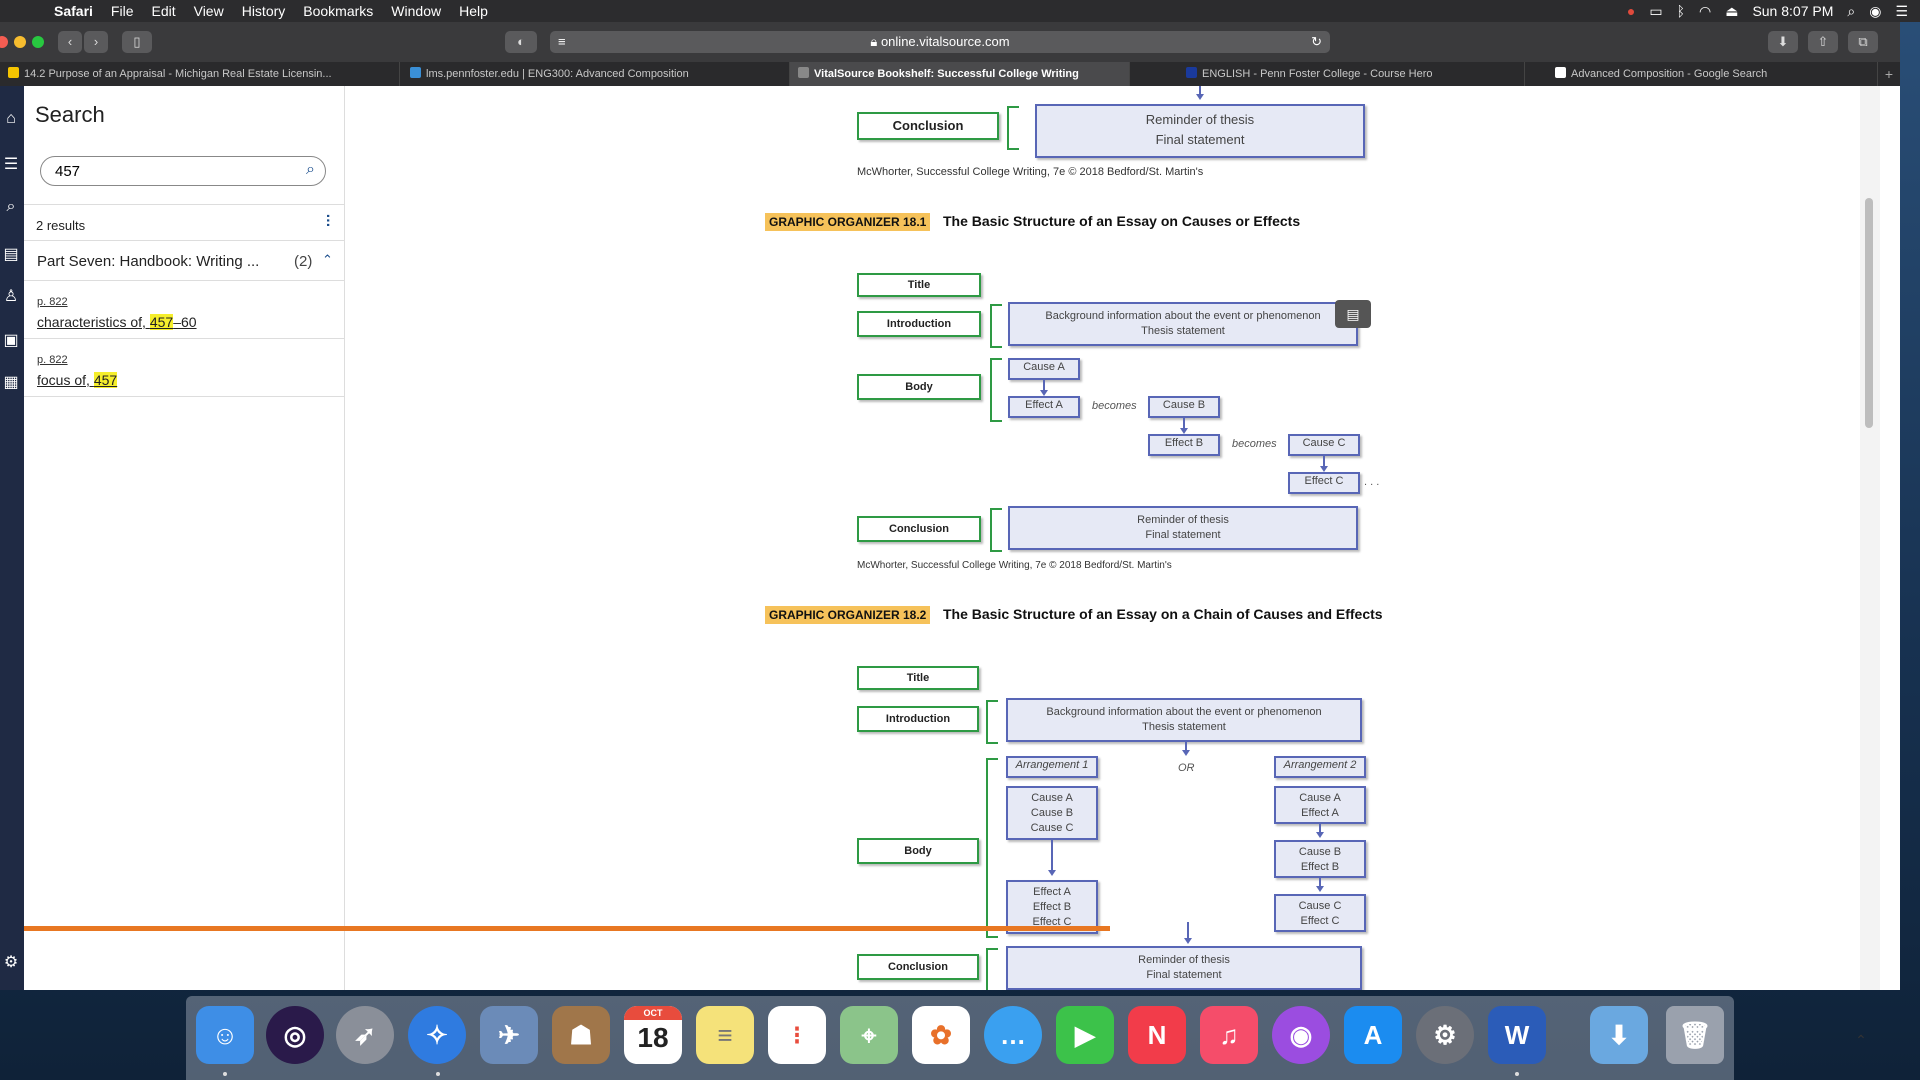  Describe the element at coordinates (117, 322) in the screenshot. I see `result-link: characteristics of, 457–60` at that location.